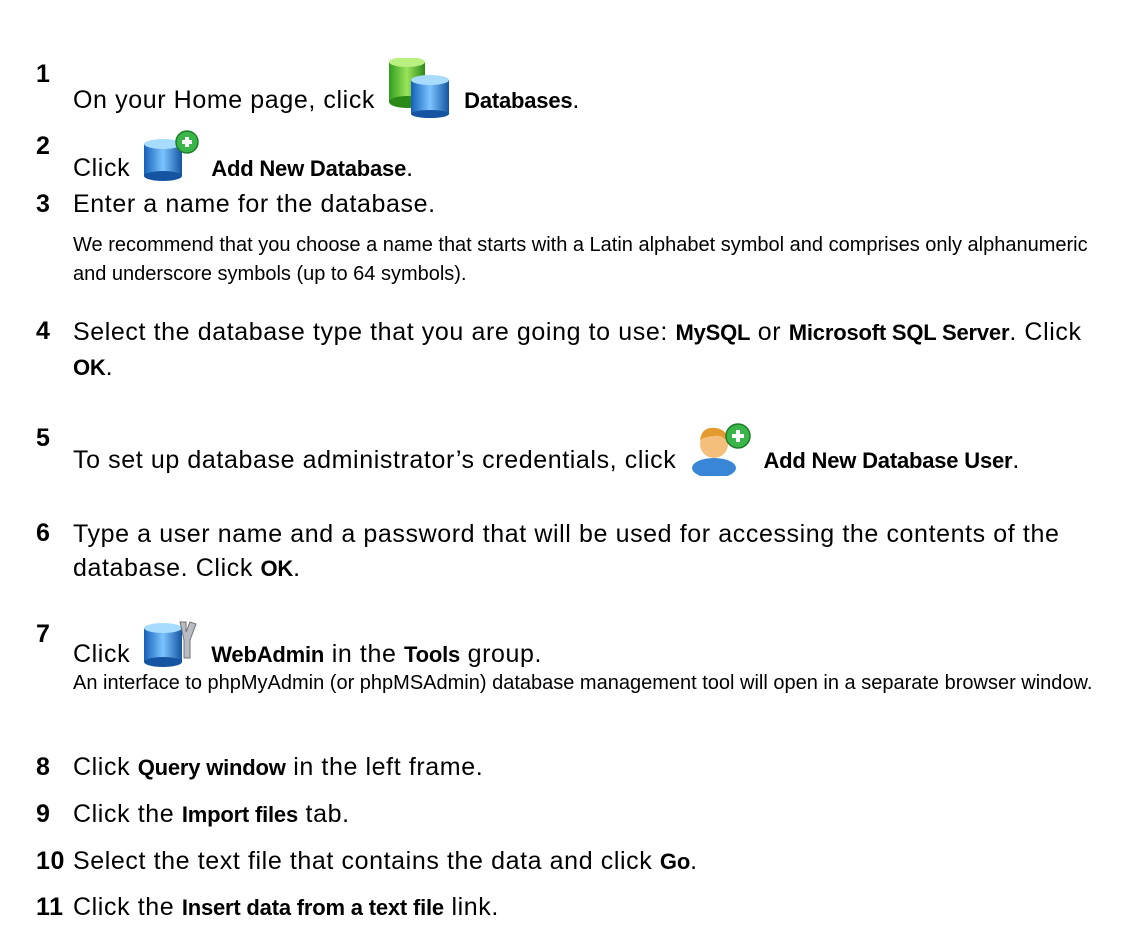 This screenshot has width=1131, height=929. What do you see at coordinates (364, 654) in the screenshot?
I see `step-text: in the` at bounding box center [364, 654].